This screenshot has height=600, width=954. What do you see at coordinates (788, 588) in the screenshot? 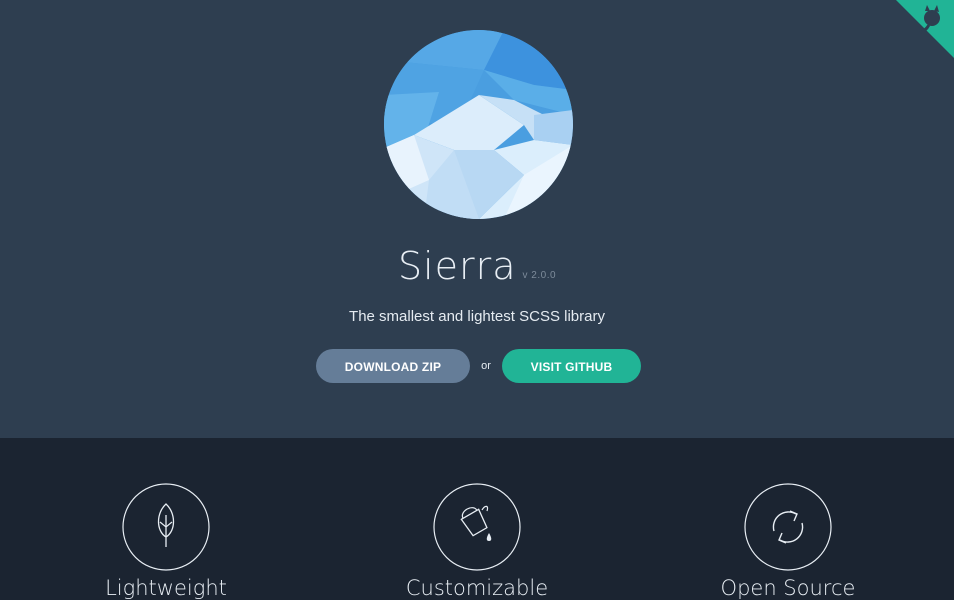
I see `feature-label: Open Source` at bounding box center [788, 588].